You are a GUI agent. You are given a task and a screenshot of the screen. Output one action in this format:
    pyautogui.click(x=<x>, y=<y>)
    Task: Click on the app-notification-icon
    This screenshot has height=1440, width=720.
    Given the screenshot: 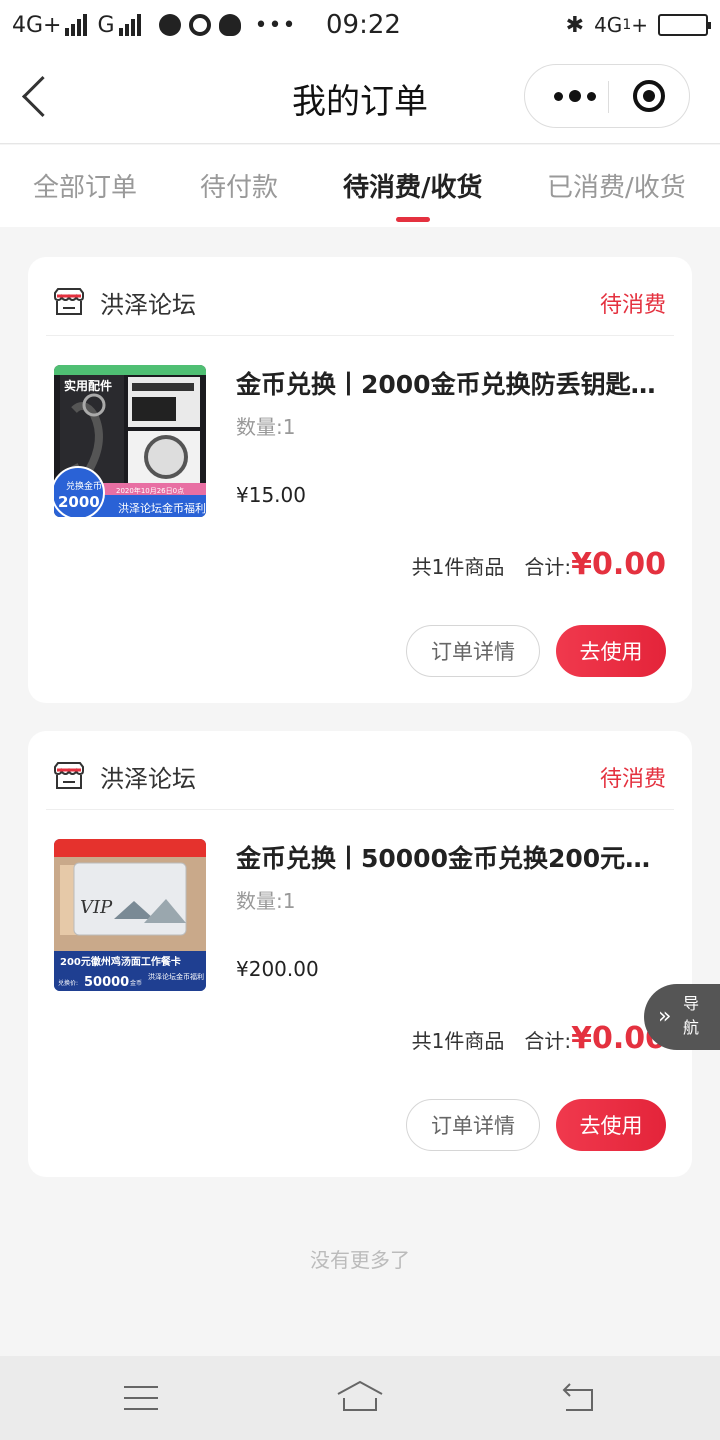 What is the action you would take?
    pyautogui.click(x=199, y=25)
    